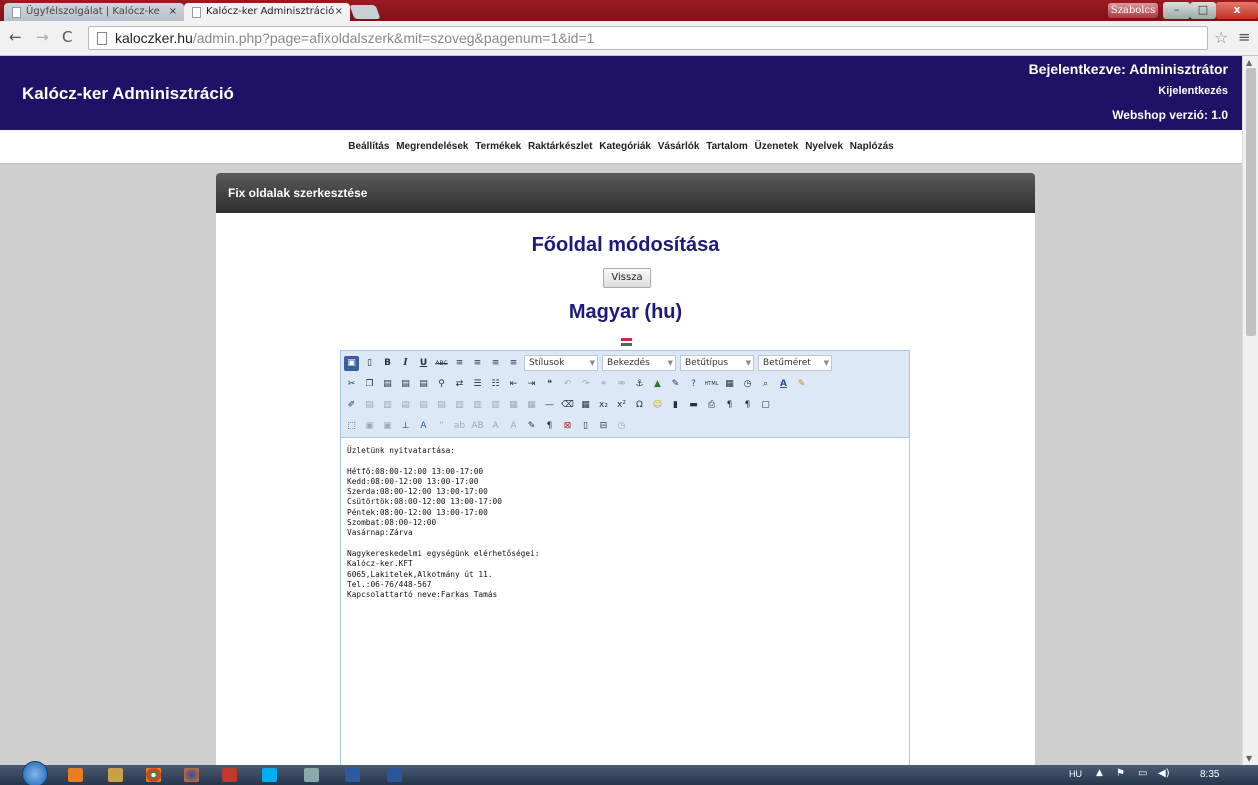 This screenshot has height=785, width=1258. What do you see at coordinates (693, 384) in the screenshot?
I see `help-icon: ?` at bounding box center [693, 384].